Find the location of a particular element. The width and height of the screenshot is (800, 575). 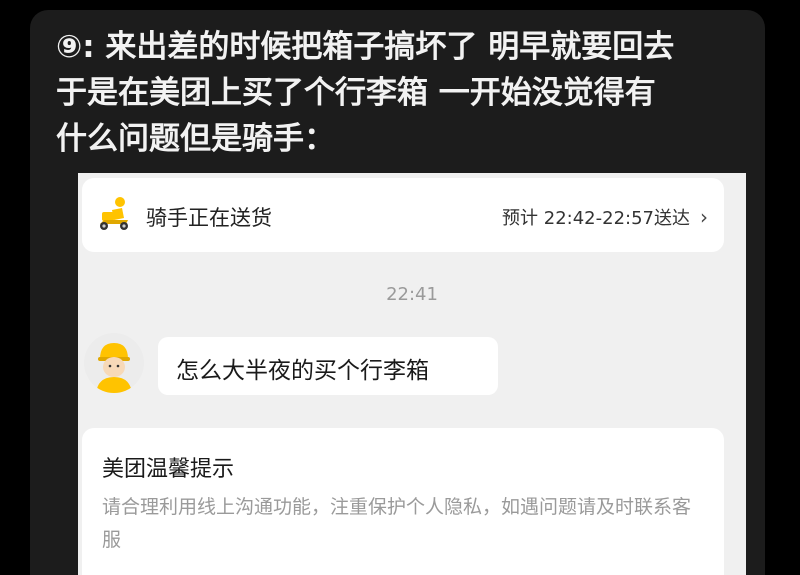

delivery-eta-text: 预计 22:42-22:57送达 is located at coordinates (596, 218).